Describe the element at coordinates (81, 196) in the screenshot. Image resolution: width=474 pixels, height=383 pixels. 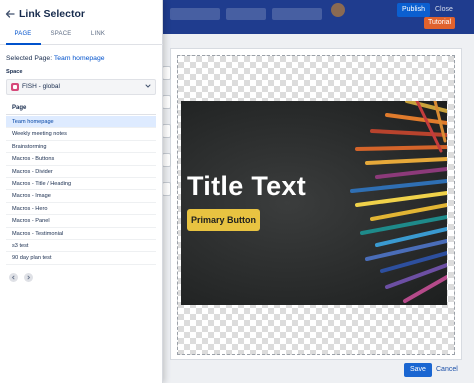
I see `list-item: Macros - Image` at that location.